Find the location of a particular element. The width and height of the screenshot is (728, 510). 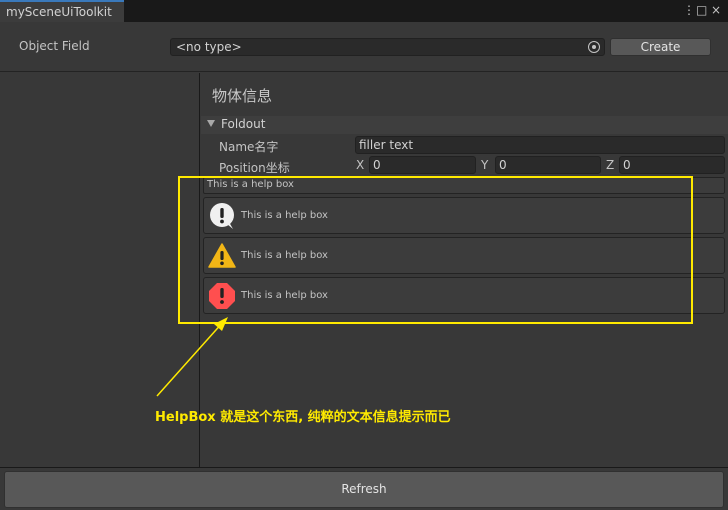

foldout-header is located at coordinates (464, 125).